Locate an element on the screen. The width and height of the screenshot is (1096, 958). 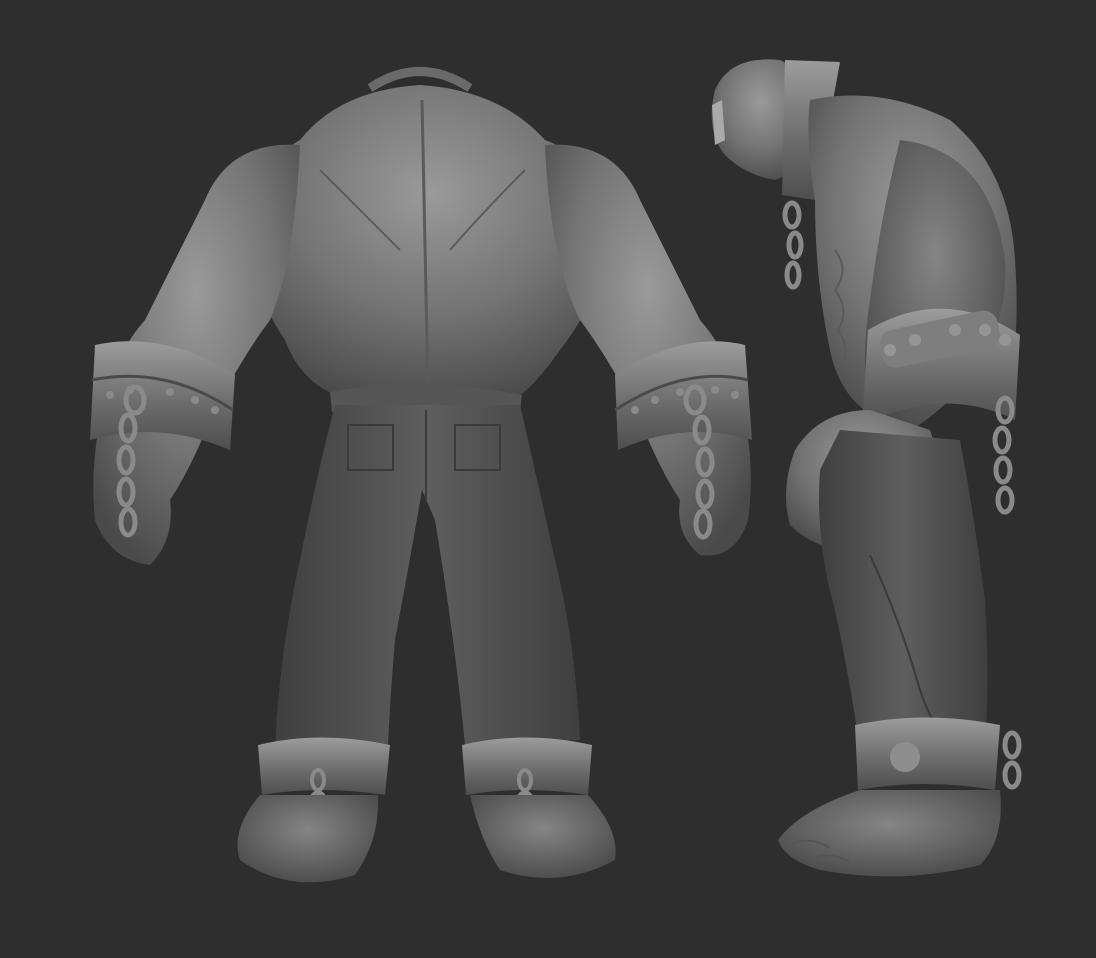
back-pants is located at coordinates (427, 575).